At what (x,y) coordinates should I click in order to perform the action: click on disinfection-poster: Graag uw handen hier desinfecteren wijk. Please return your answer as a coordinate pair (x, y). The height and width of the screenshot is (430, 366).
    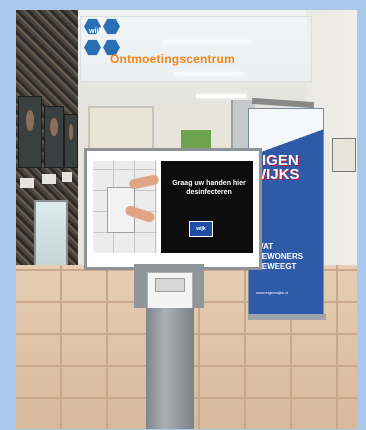
    Looking at the image, I should click on (173, 209).